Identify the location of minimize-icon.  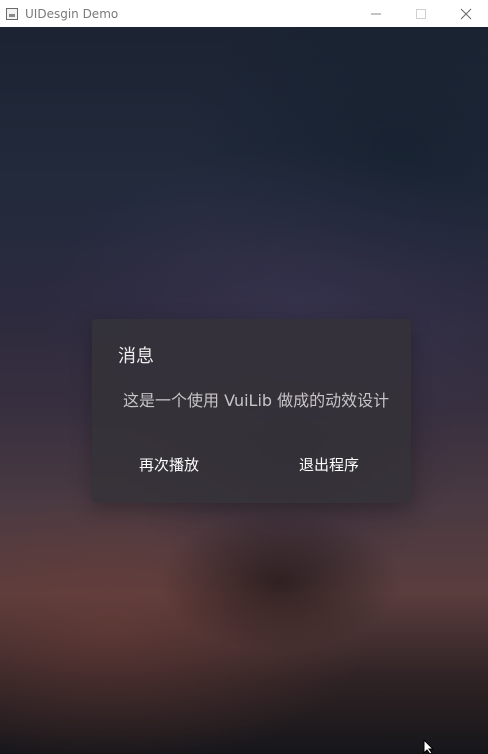
(375, 13).